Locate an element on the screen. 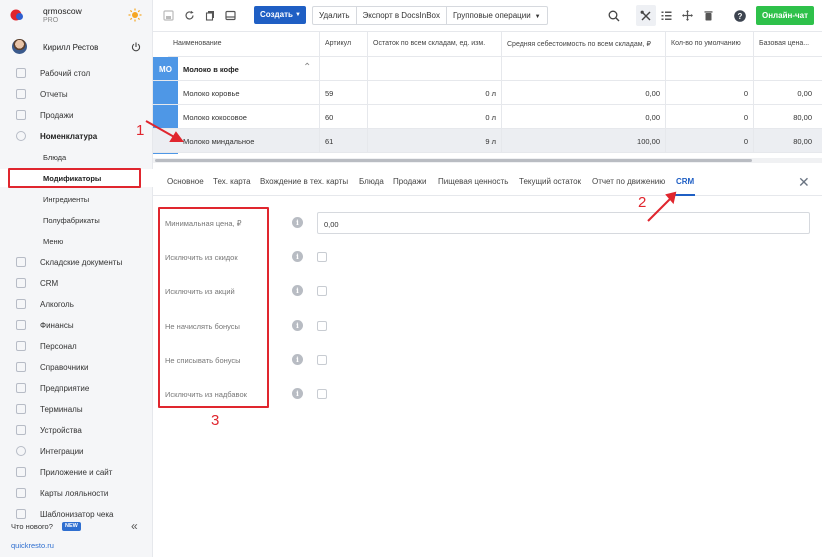 This screenshot has height=557, width=822. sidebar-item-loyalty-cards: Карты лояльности is located at coordinates (76, 493).